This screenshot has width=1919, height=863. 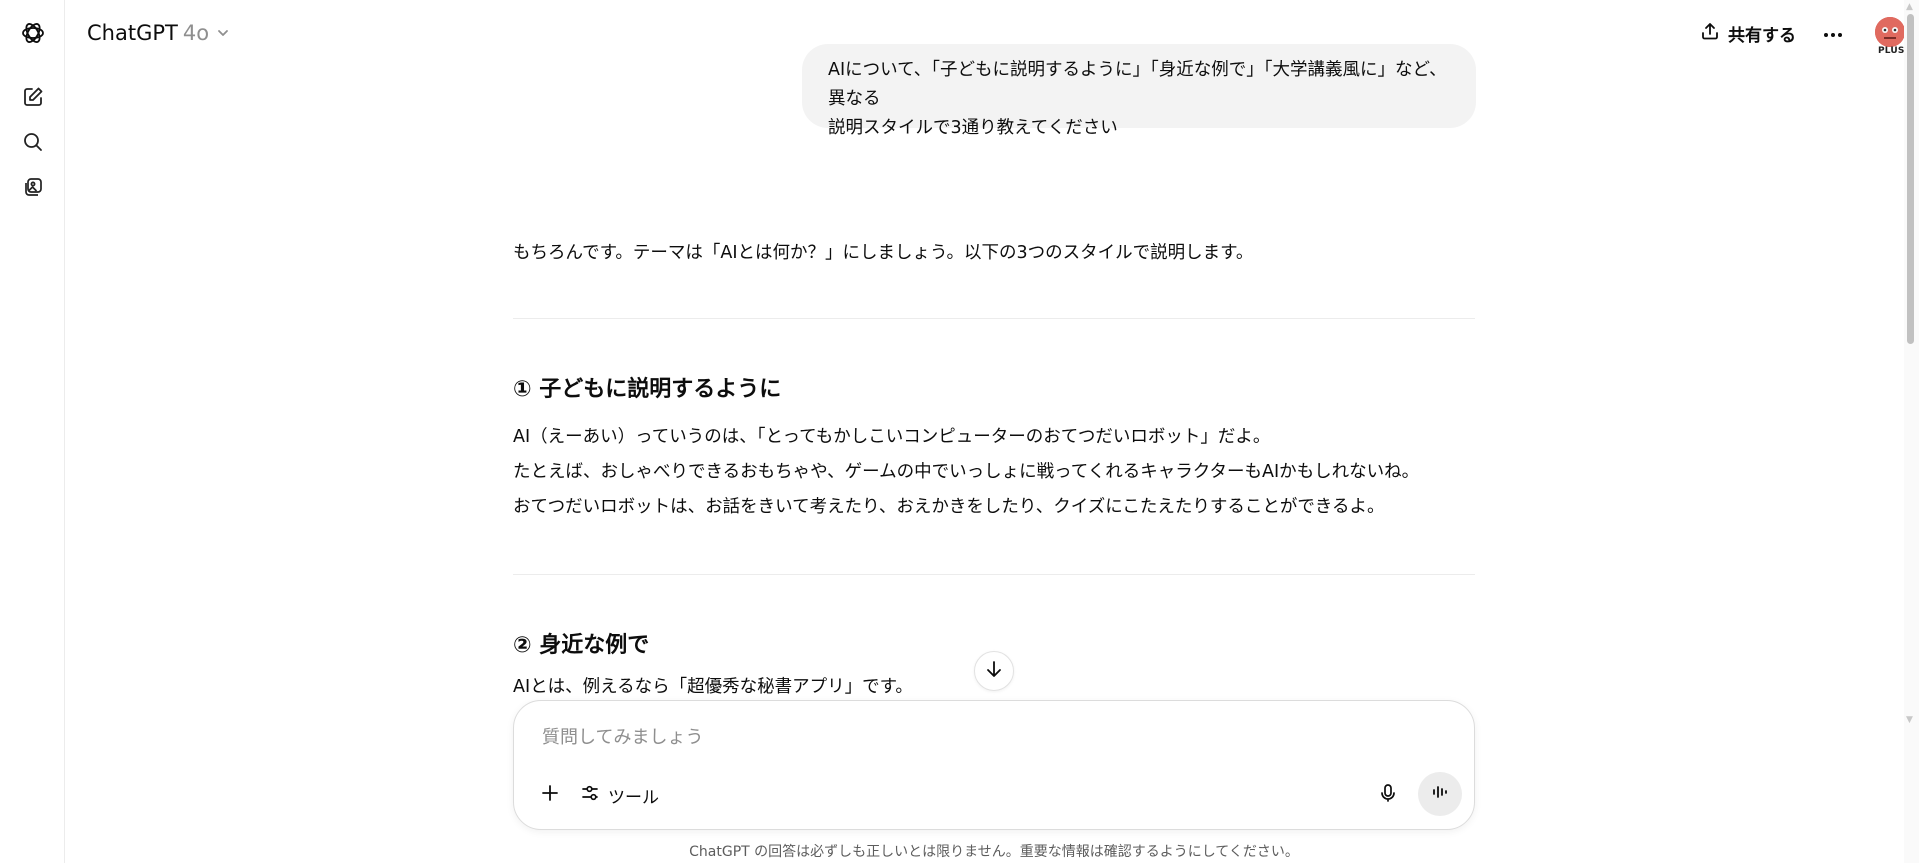 What do you see at coordinates (973, 128) in the screenshot?
I see `user-message-line: 説明スタイルで3通り教えてください` at bounding box center [973, 128].